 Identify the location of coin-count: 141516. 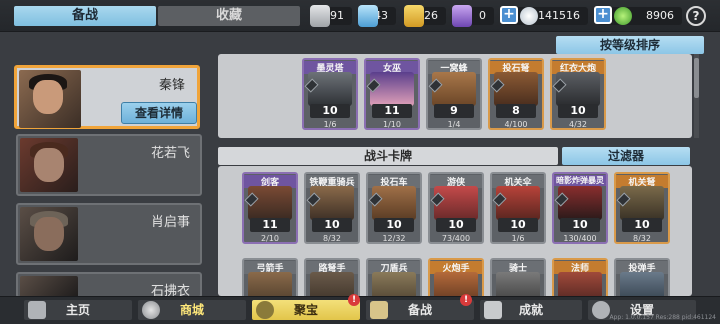
(559, 15).